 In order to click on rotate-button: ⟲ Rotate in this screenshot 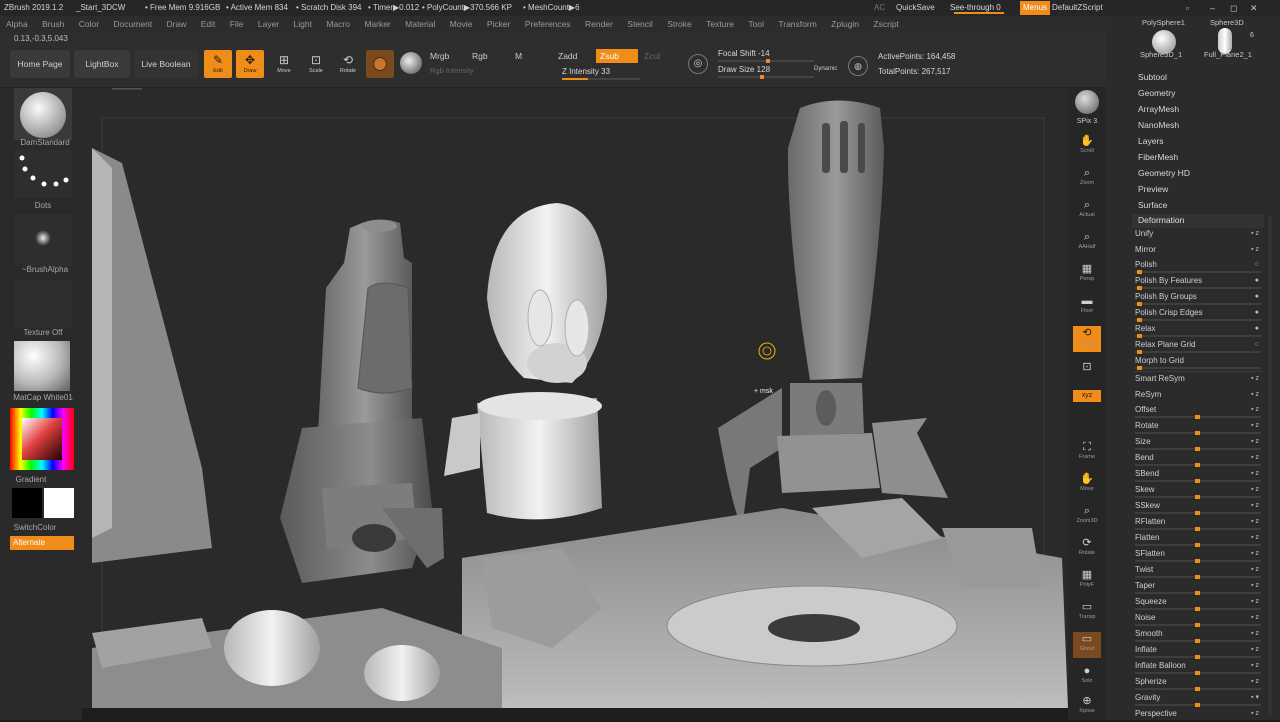, I will do `click(348, 64)`.